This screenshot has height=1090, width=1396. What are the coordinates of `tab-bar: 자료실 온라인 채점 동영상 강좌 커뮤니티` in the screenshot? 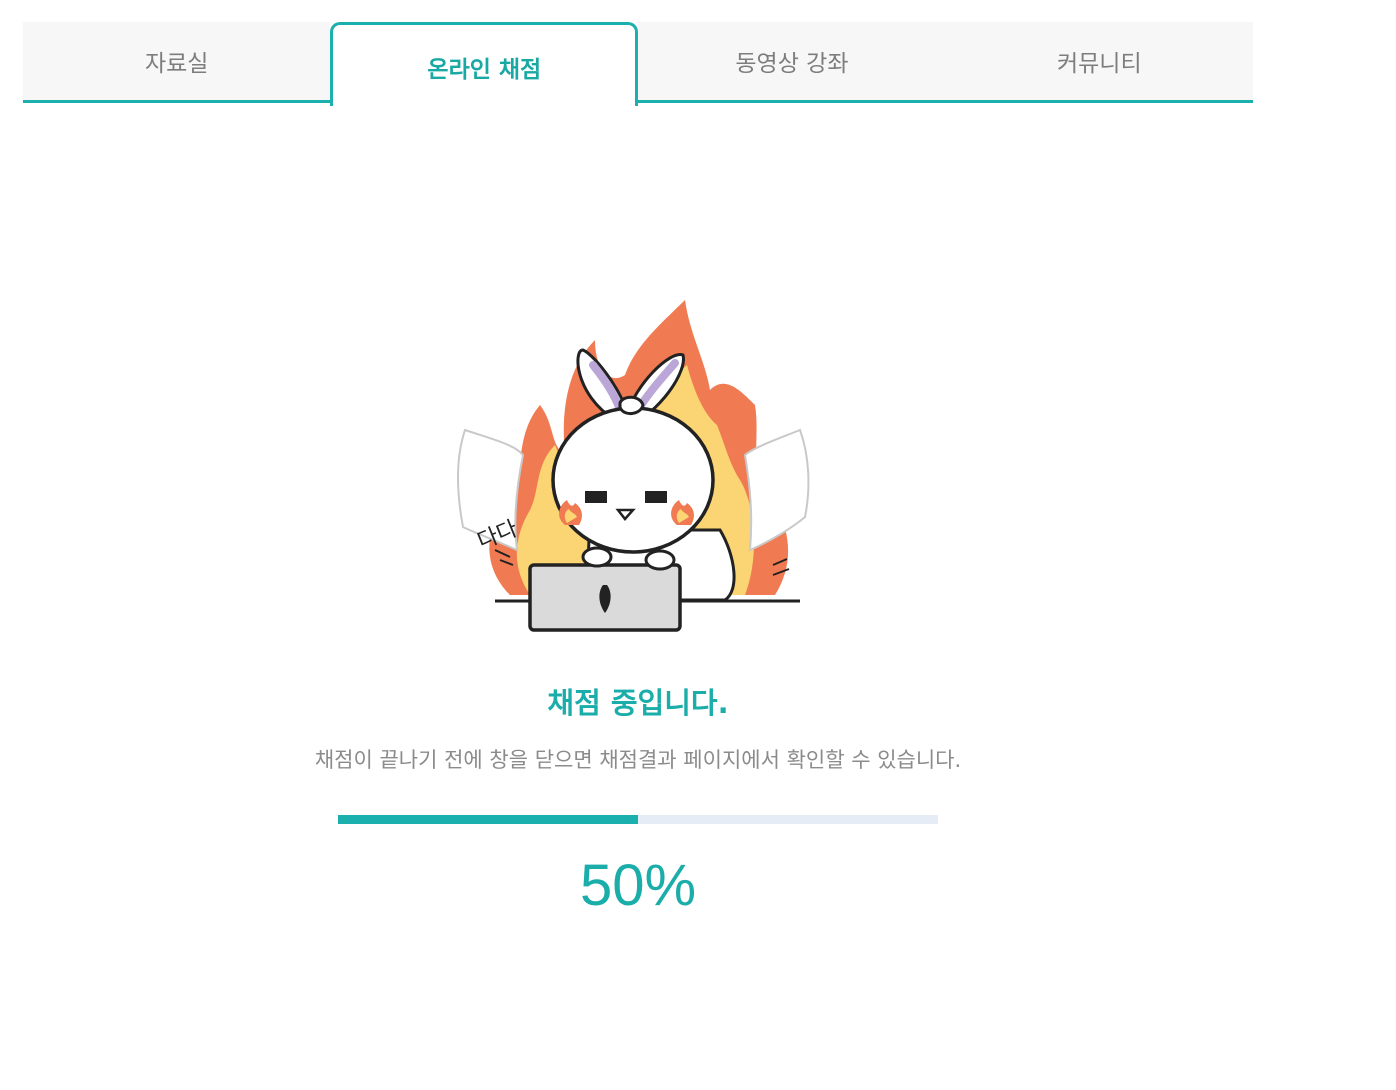 It's located at (638, 64).